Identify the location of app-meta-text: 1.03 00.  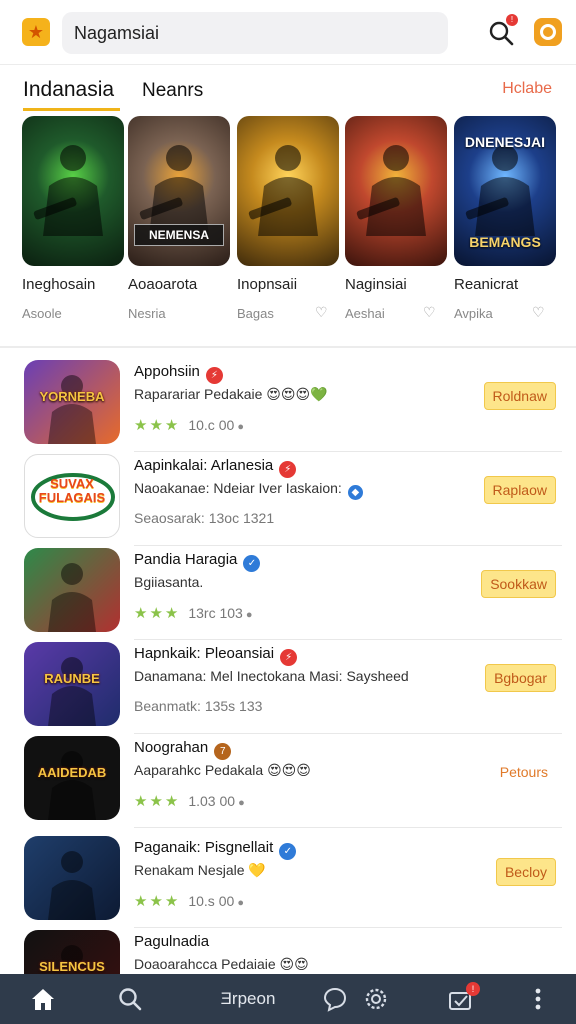
(212, 801).